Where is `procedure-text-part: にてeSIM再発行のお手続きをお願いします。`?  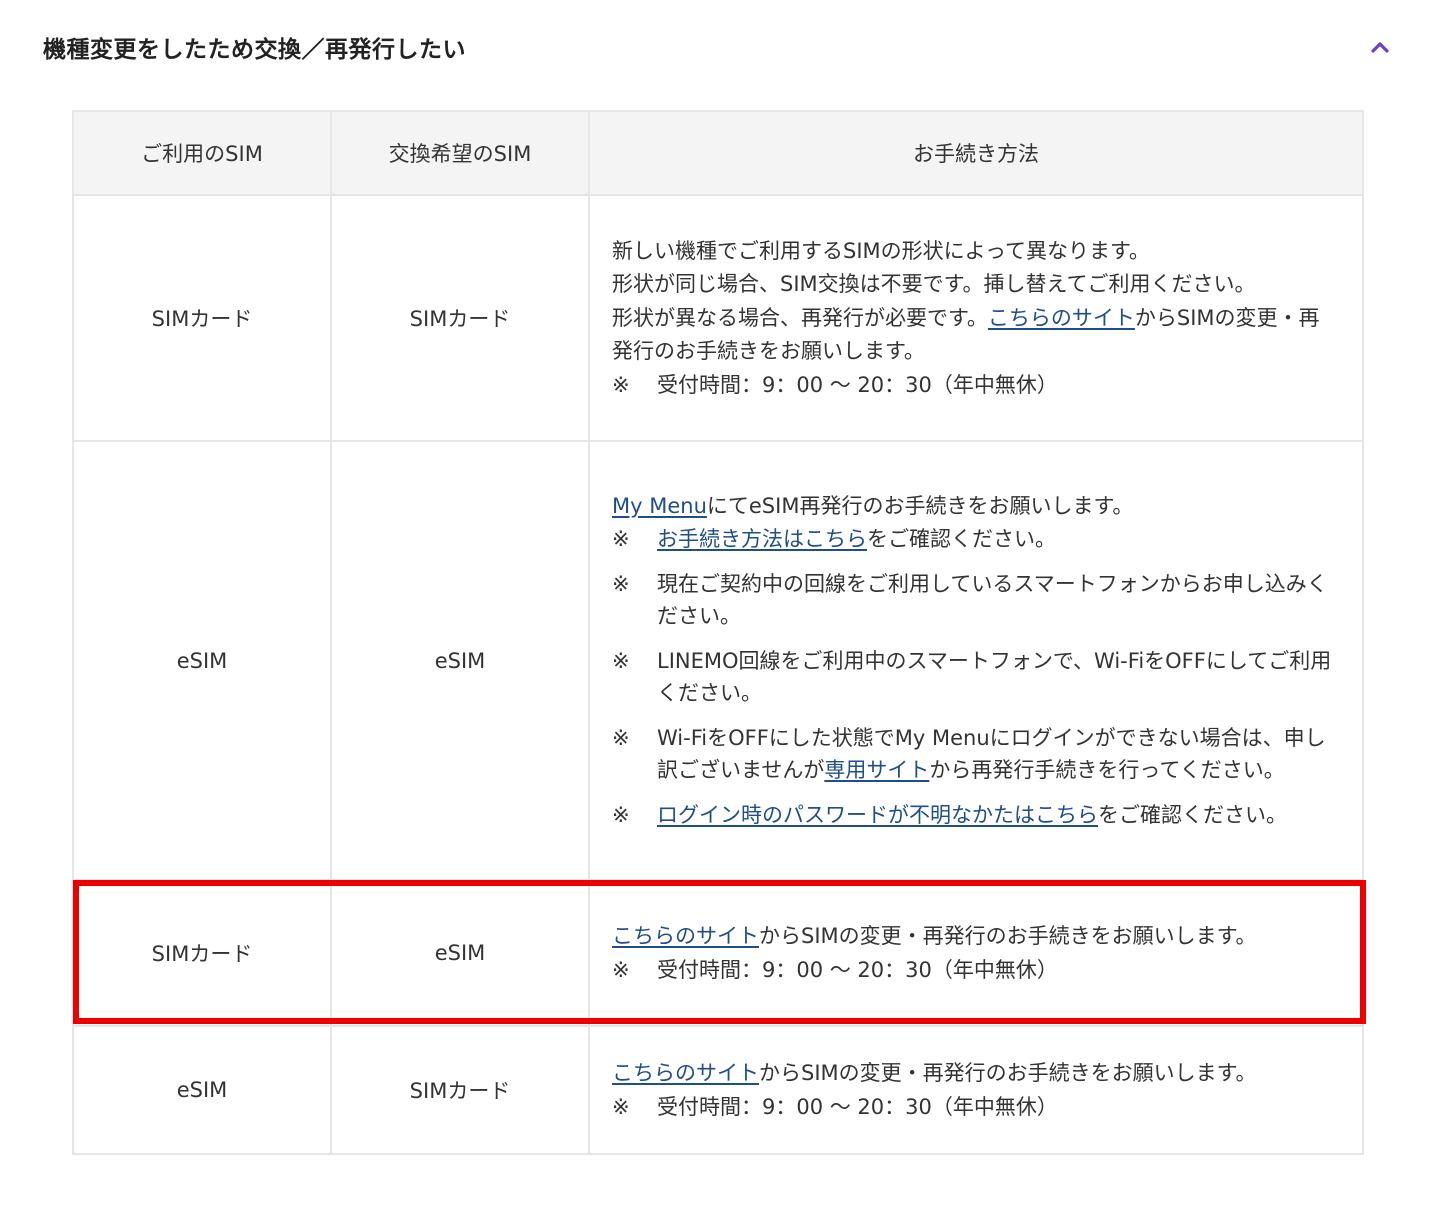
procedure-text-part: にてeSIM再発行のお手続きをお願いします。 is located at coordinates (920, 505).